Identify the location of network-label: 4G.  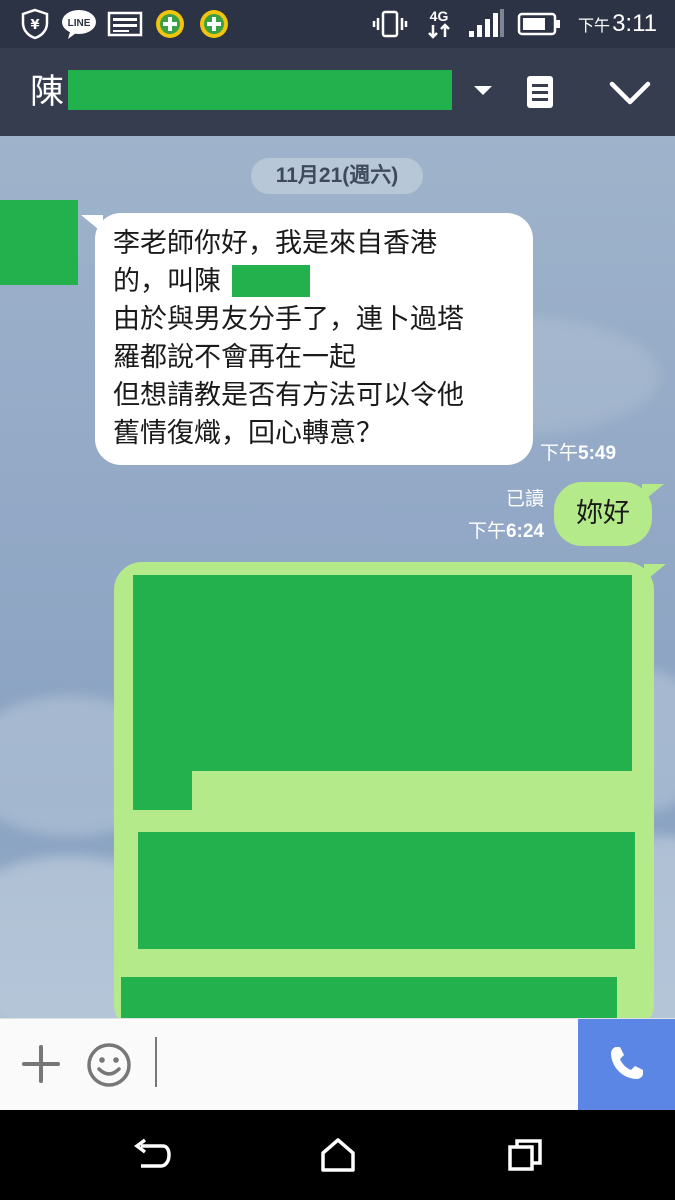
(439, 16).